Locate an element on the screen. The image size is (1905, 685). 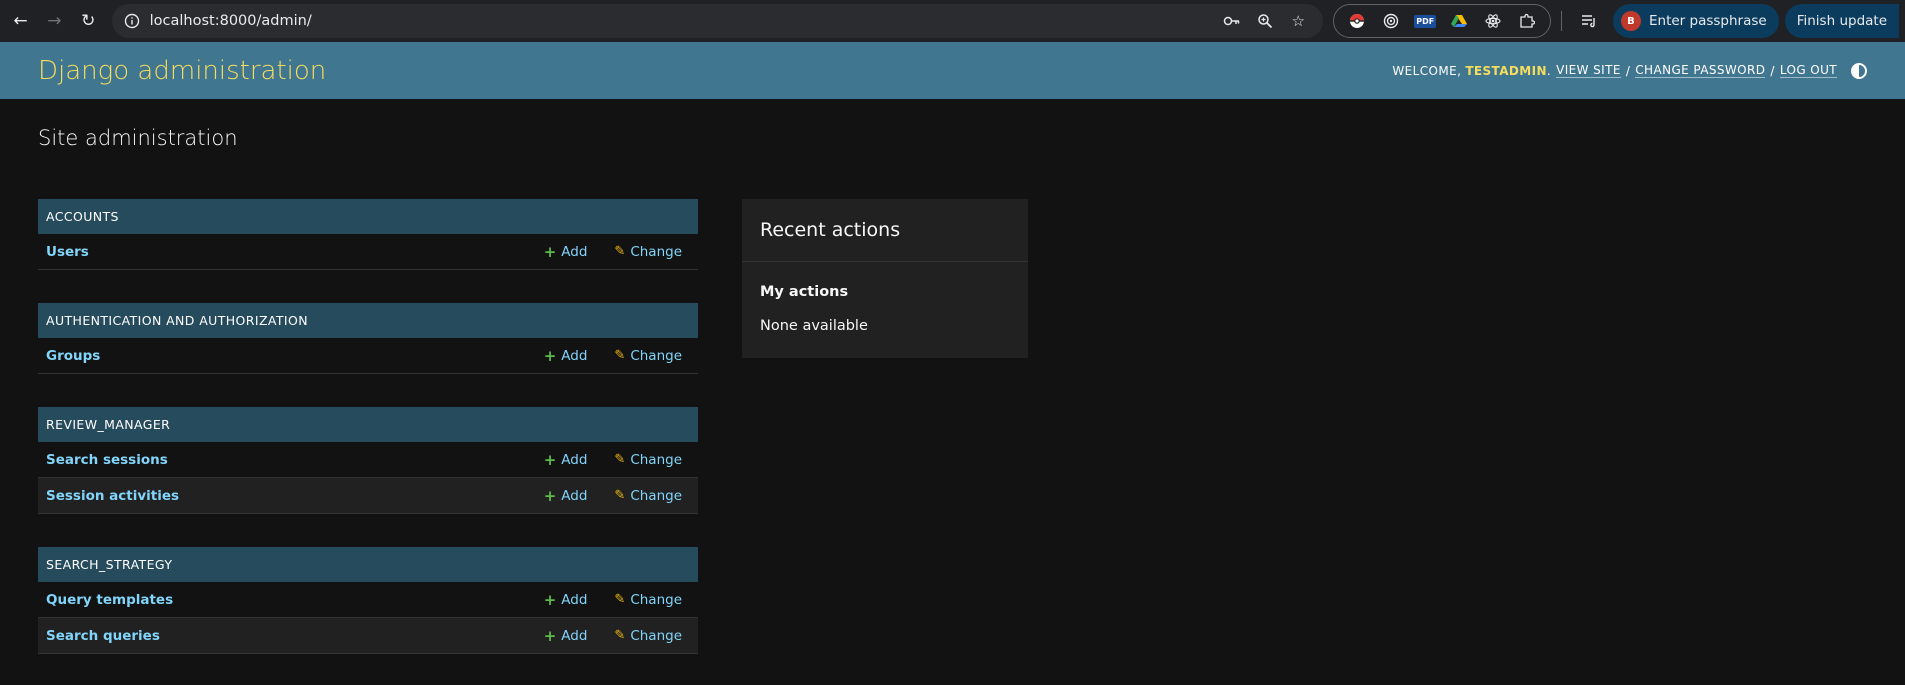
model-row: Session activities + Add ✎ Change is located at coordinates (368, 496).